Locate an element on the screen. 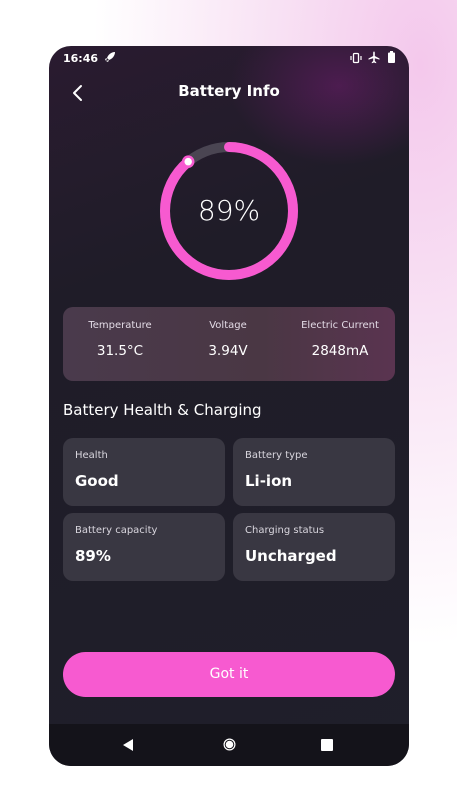 The width and height of the screenshot is (457, 812). tile-label: Battery capacity is located at coordinates (116, 530).